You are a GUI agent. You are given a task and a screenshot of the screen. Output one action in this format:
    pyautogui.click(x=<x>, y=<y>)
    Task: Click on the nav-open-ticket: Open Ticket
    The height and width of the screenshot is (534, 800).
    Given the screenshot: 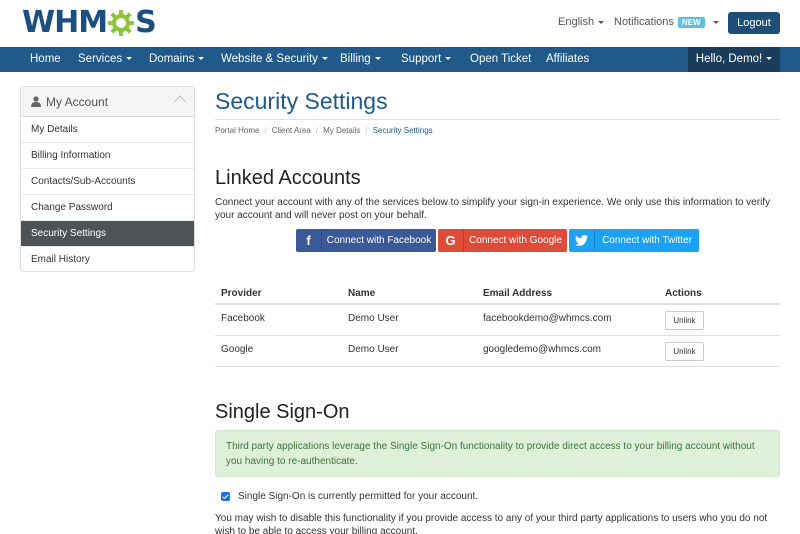 What is the action you would take?
    pyautogui.click(x=500, y=59)
    